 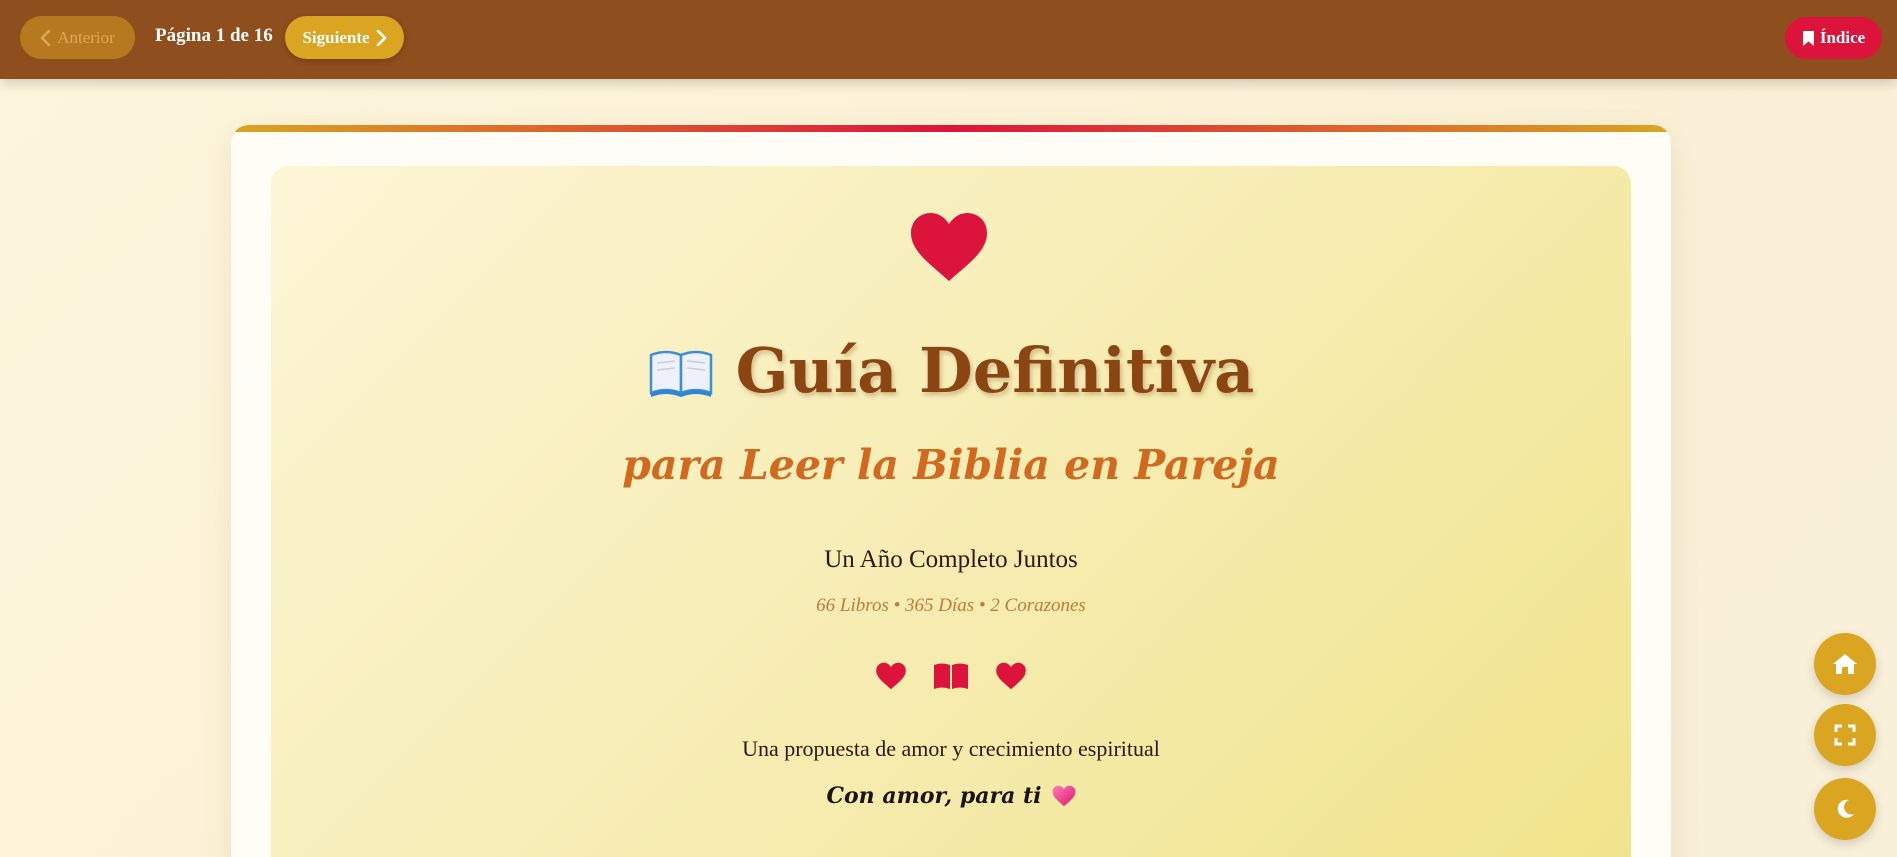 I want to click on cover-dedication-row: Con amor, para ti, so click(x=951, y=796).